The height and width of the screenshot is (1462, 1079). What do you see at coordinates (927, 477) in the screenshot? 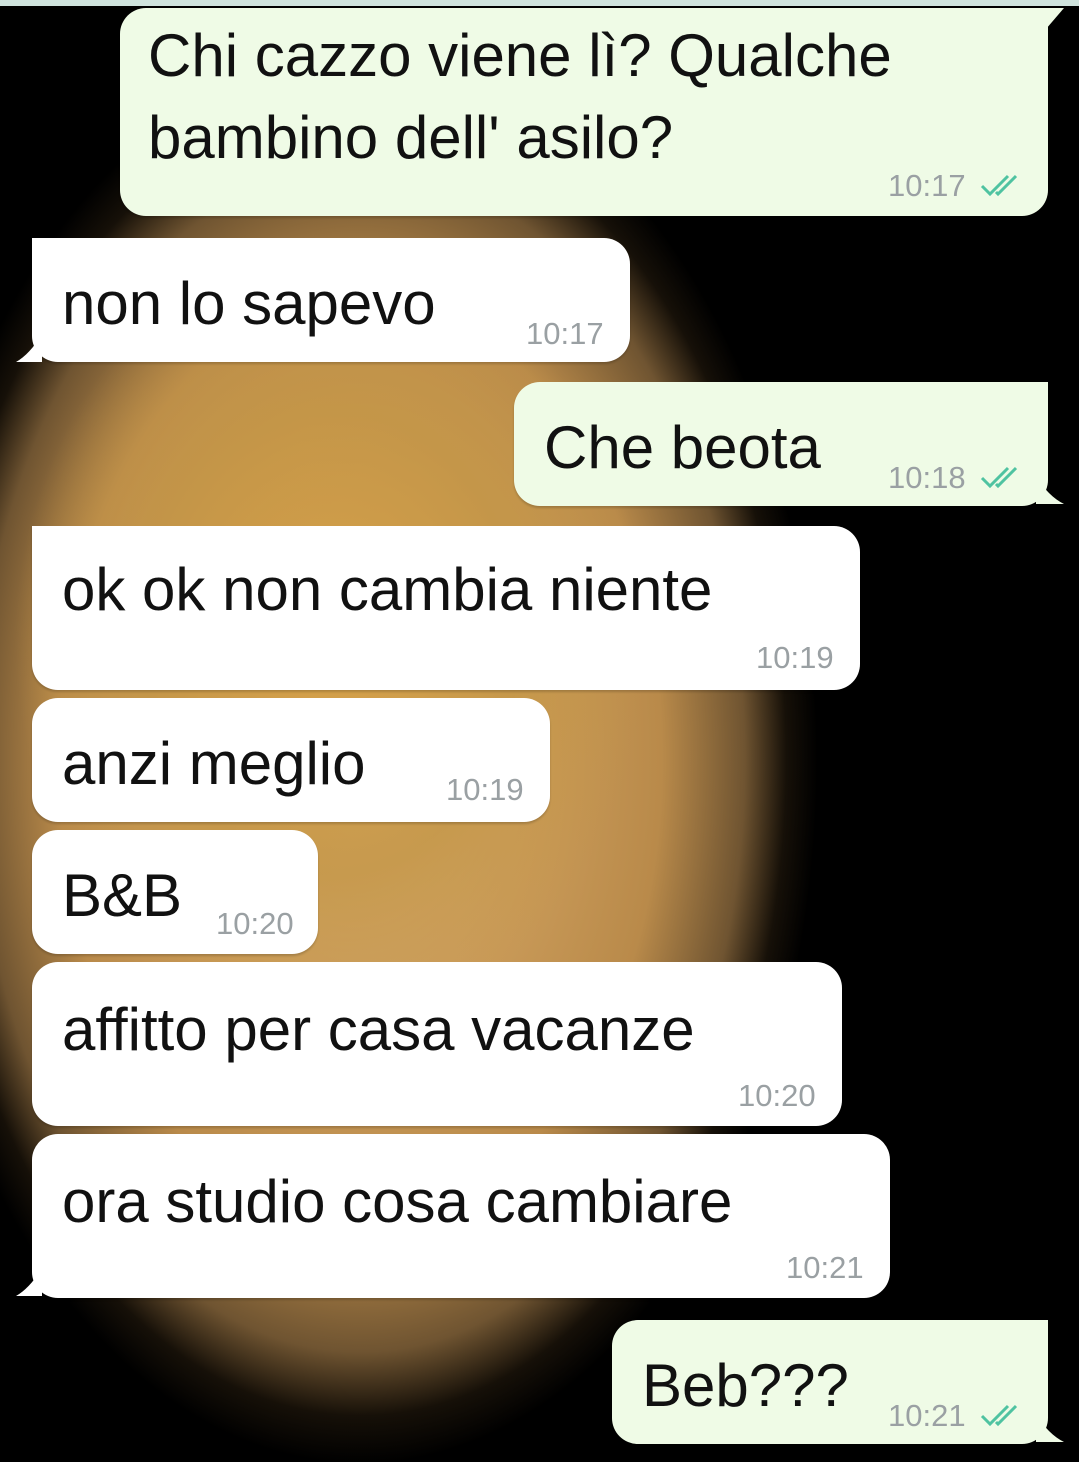
I see `message-time: 10:18` at bounding box center [927, 477].